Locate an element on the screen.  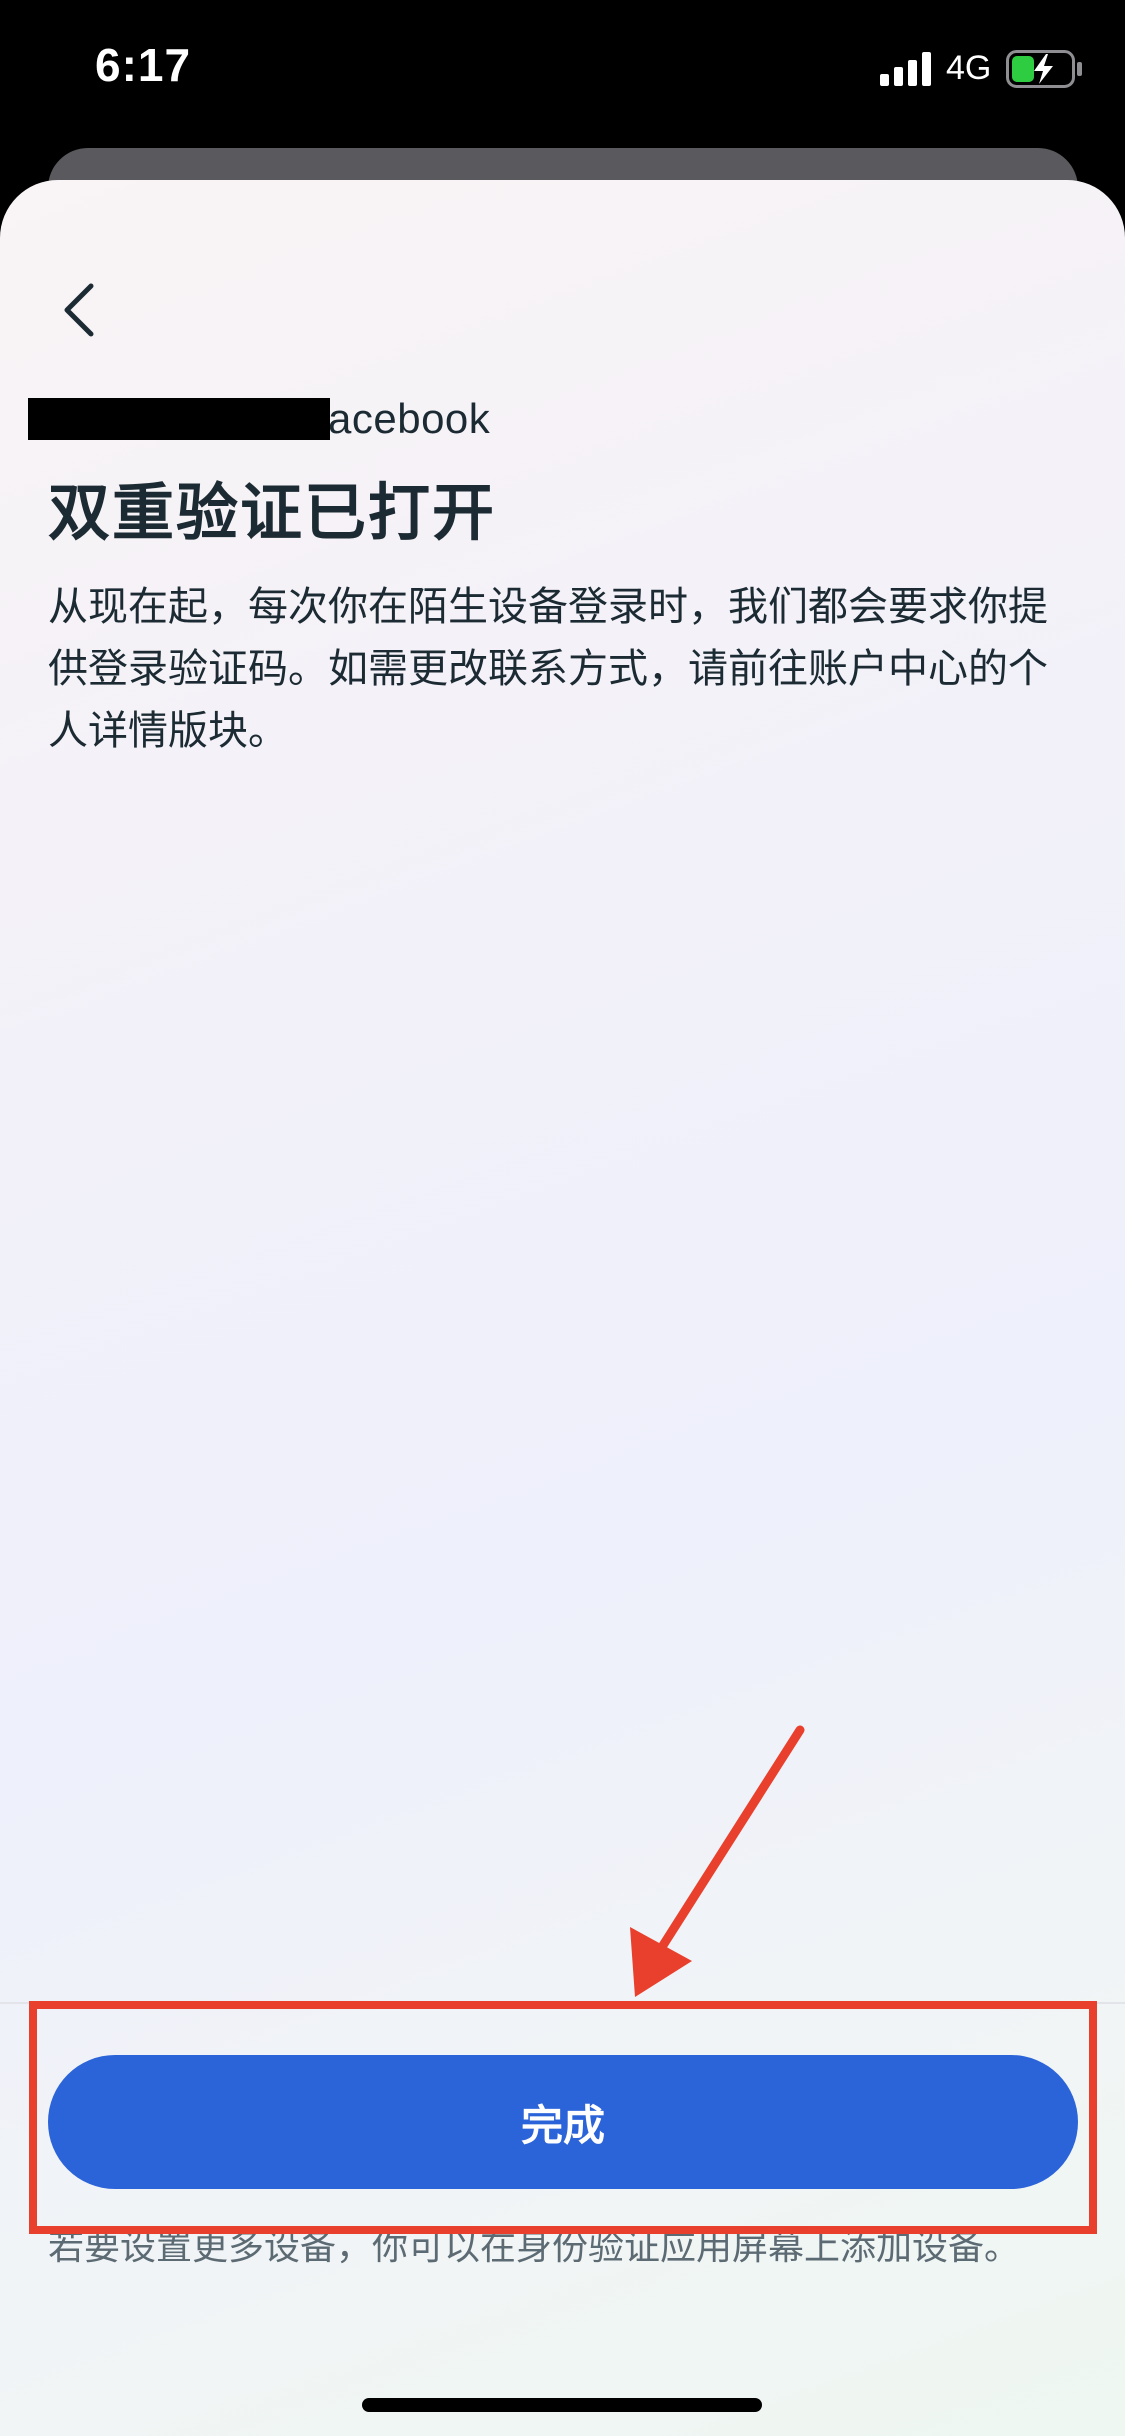
account-label-text: acebook is located at coordinates (409, 418).